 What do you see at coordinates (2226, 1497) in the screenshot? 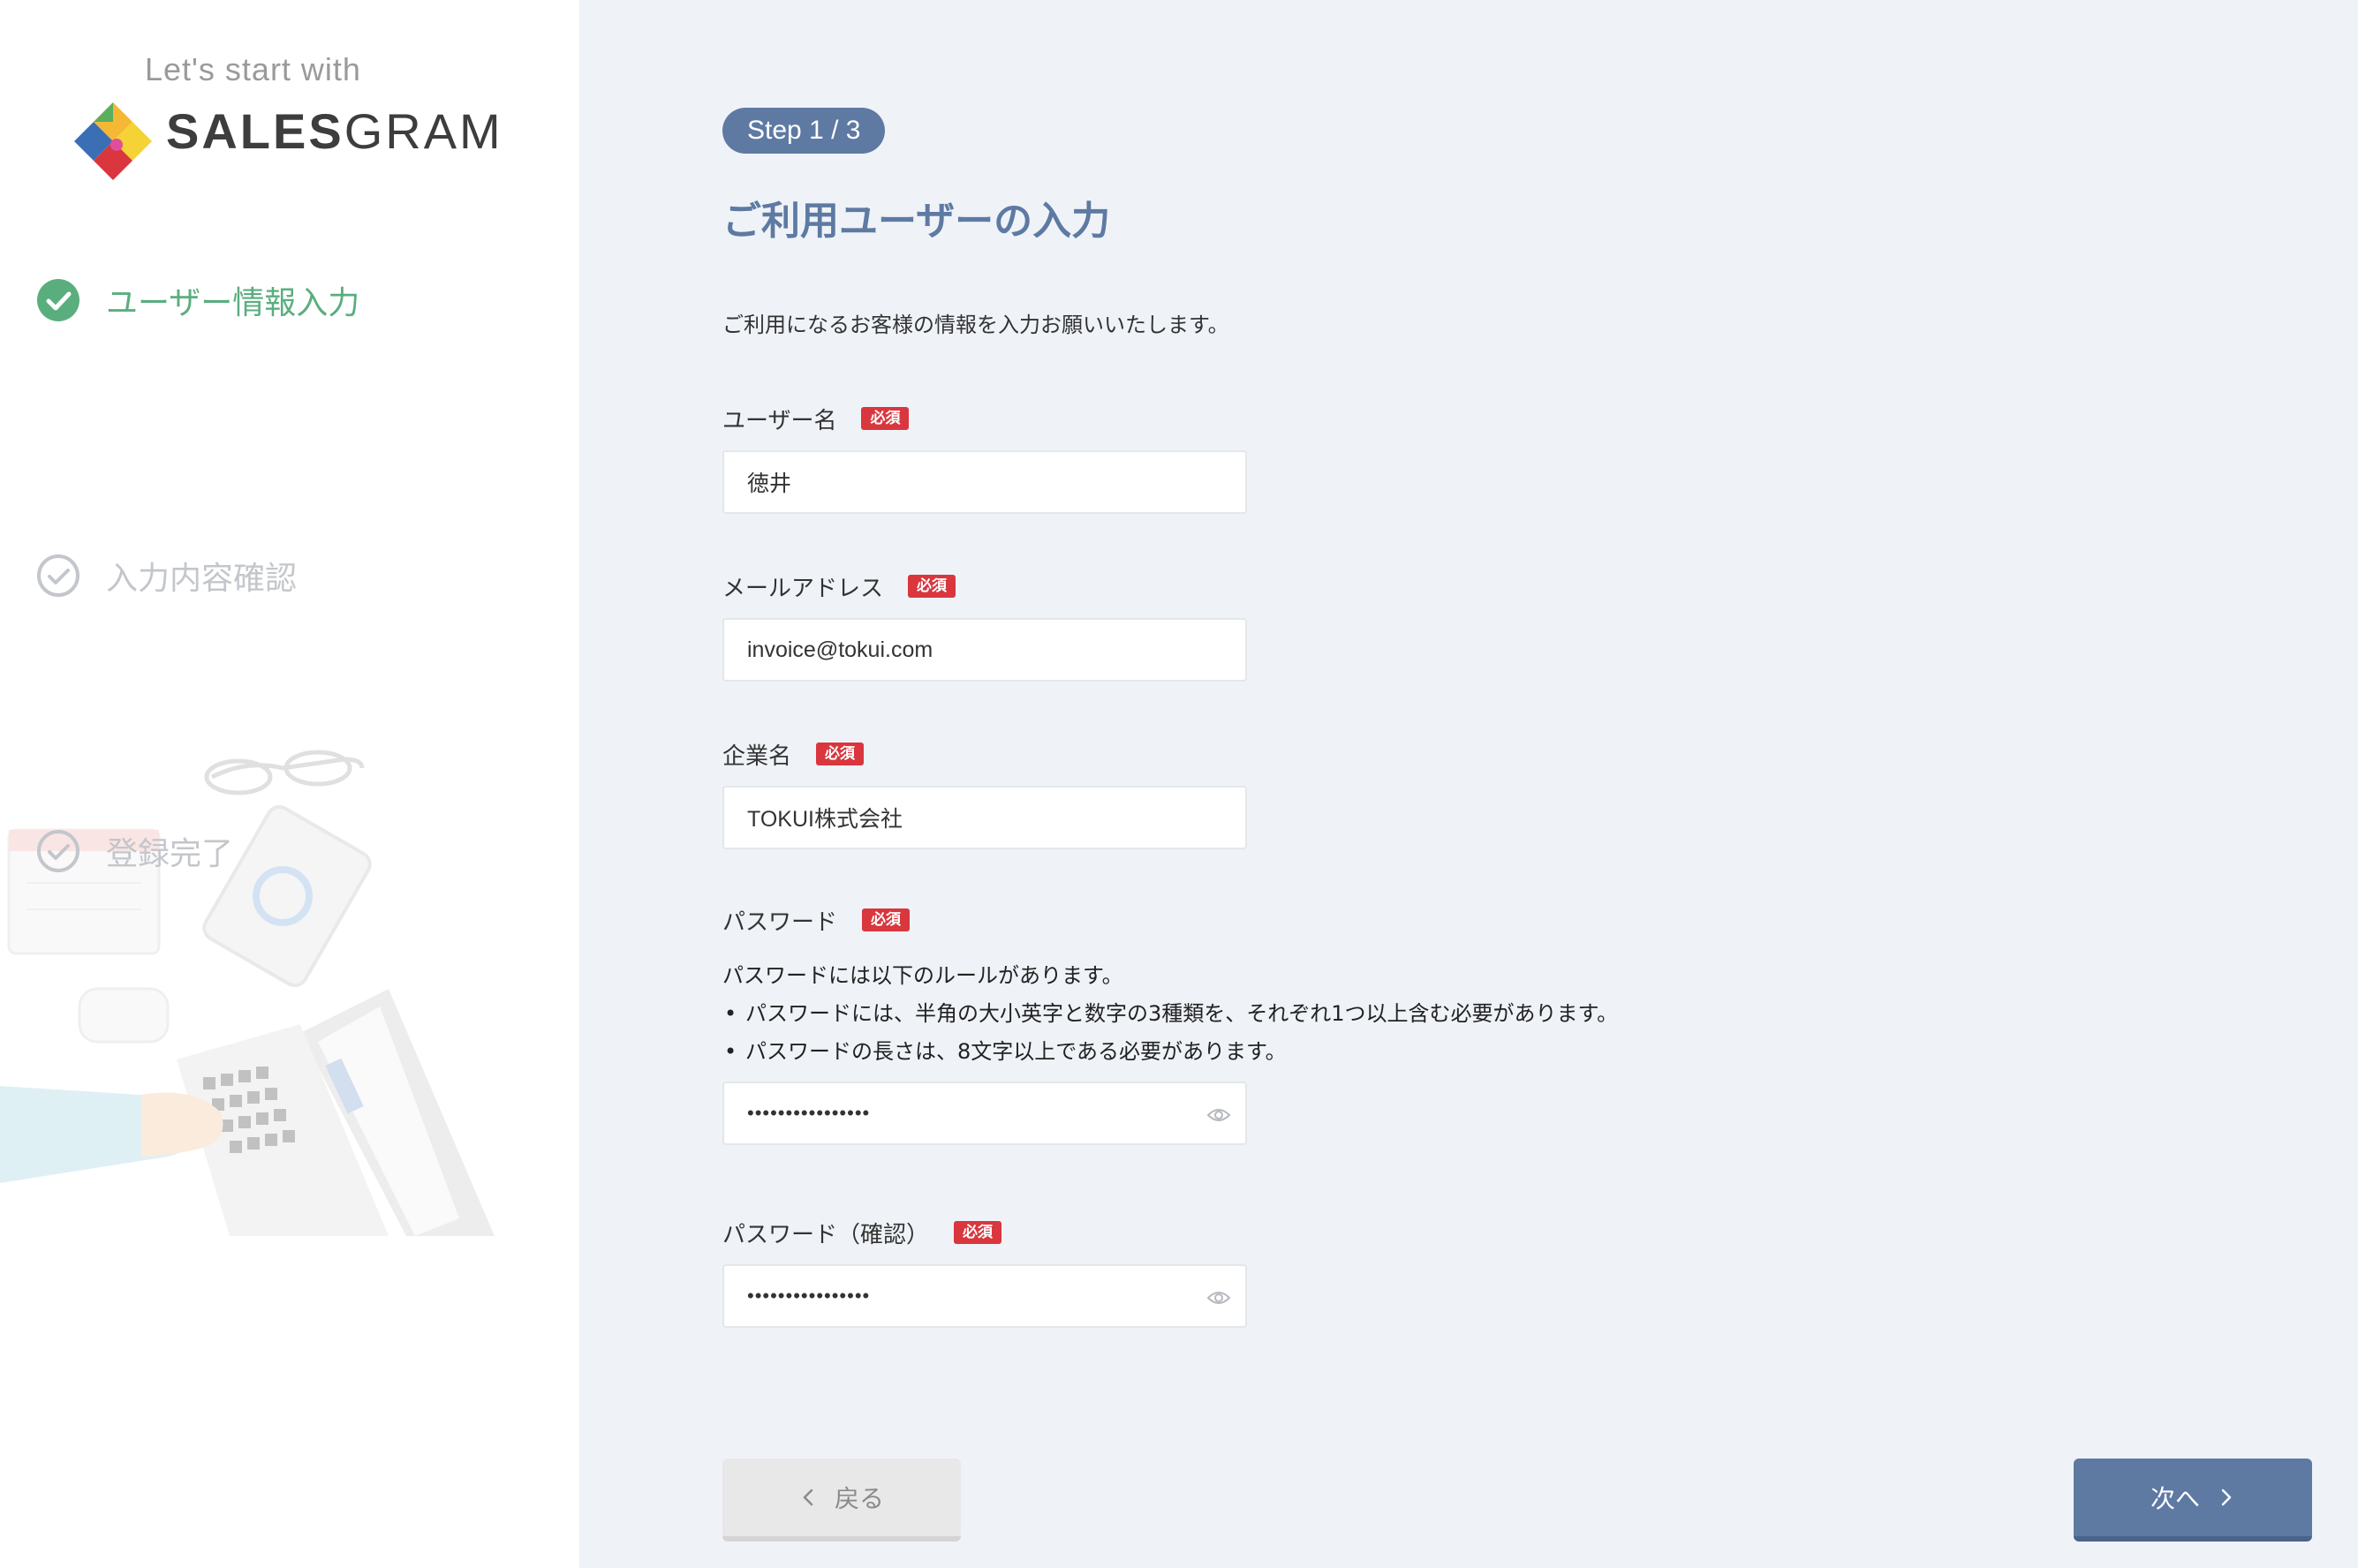
I see `chevron-right-icon` at bounding box center [2226, 1497].